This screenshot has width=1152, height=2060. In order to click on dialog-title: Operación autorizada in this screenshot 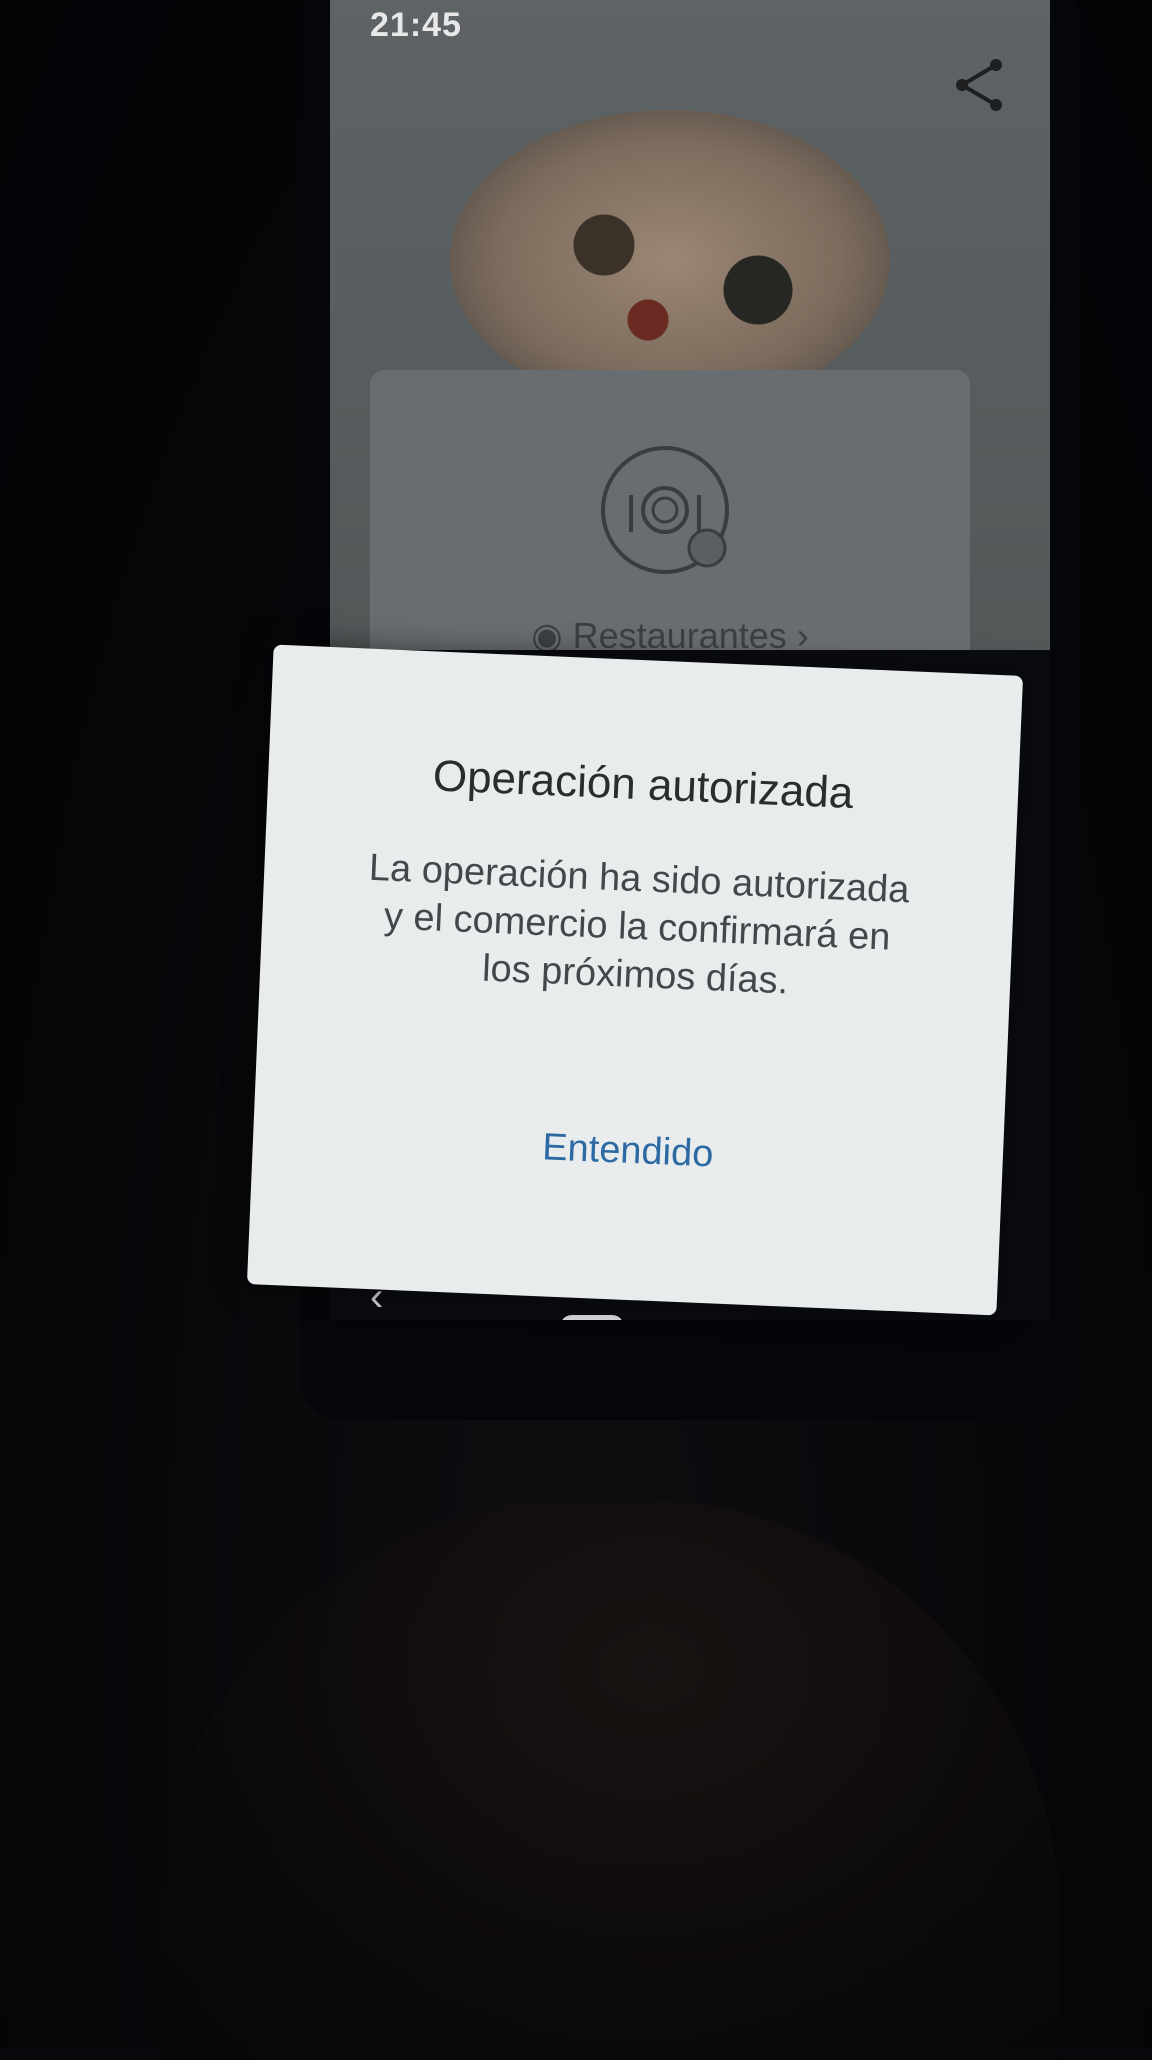, I will do `click(643, 784)`.